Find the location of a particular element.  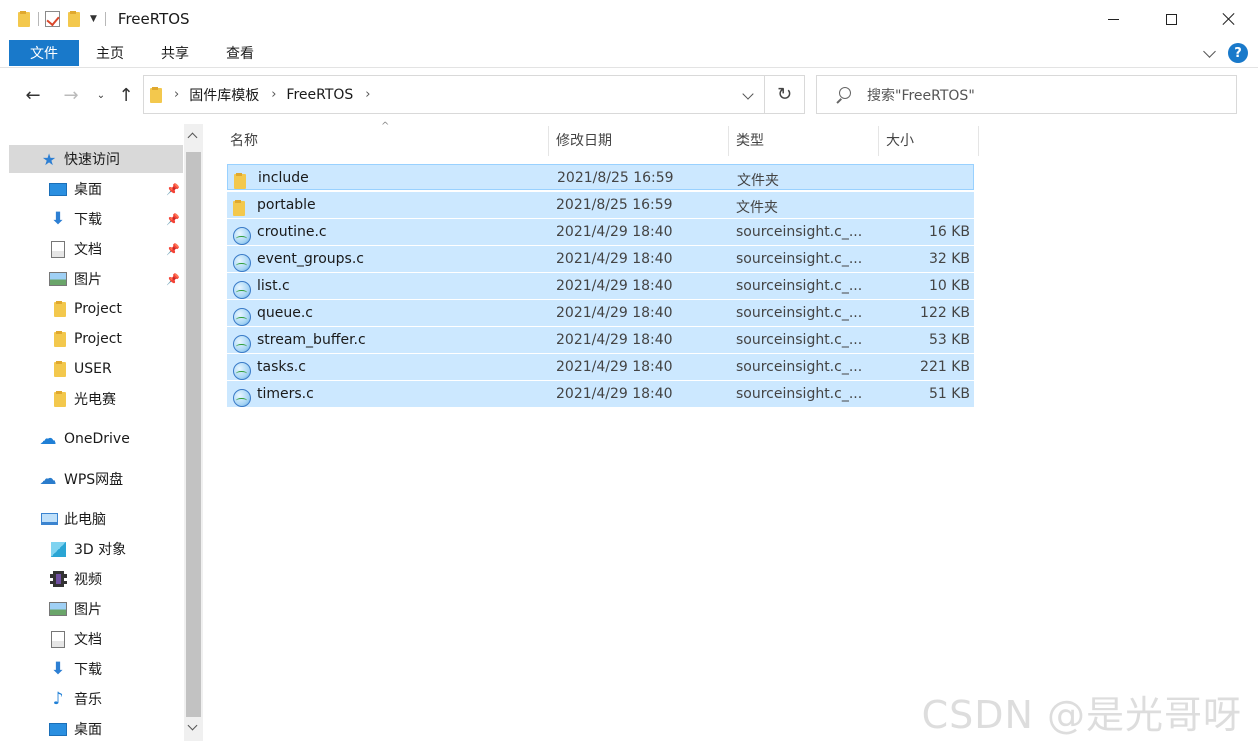

cube-icon is located at coordinates (58, 549).